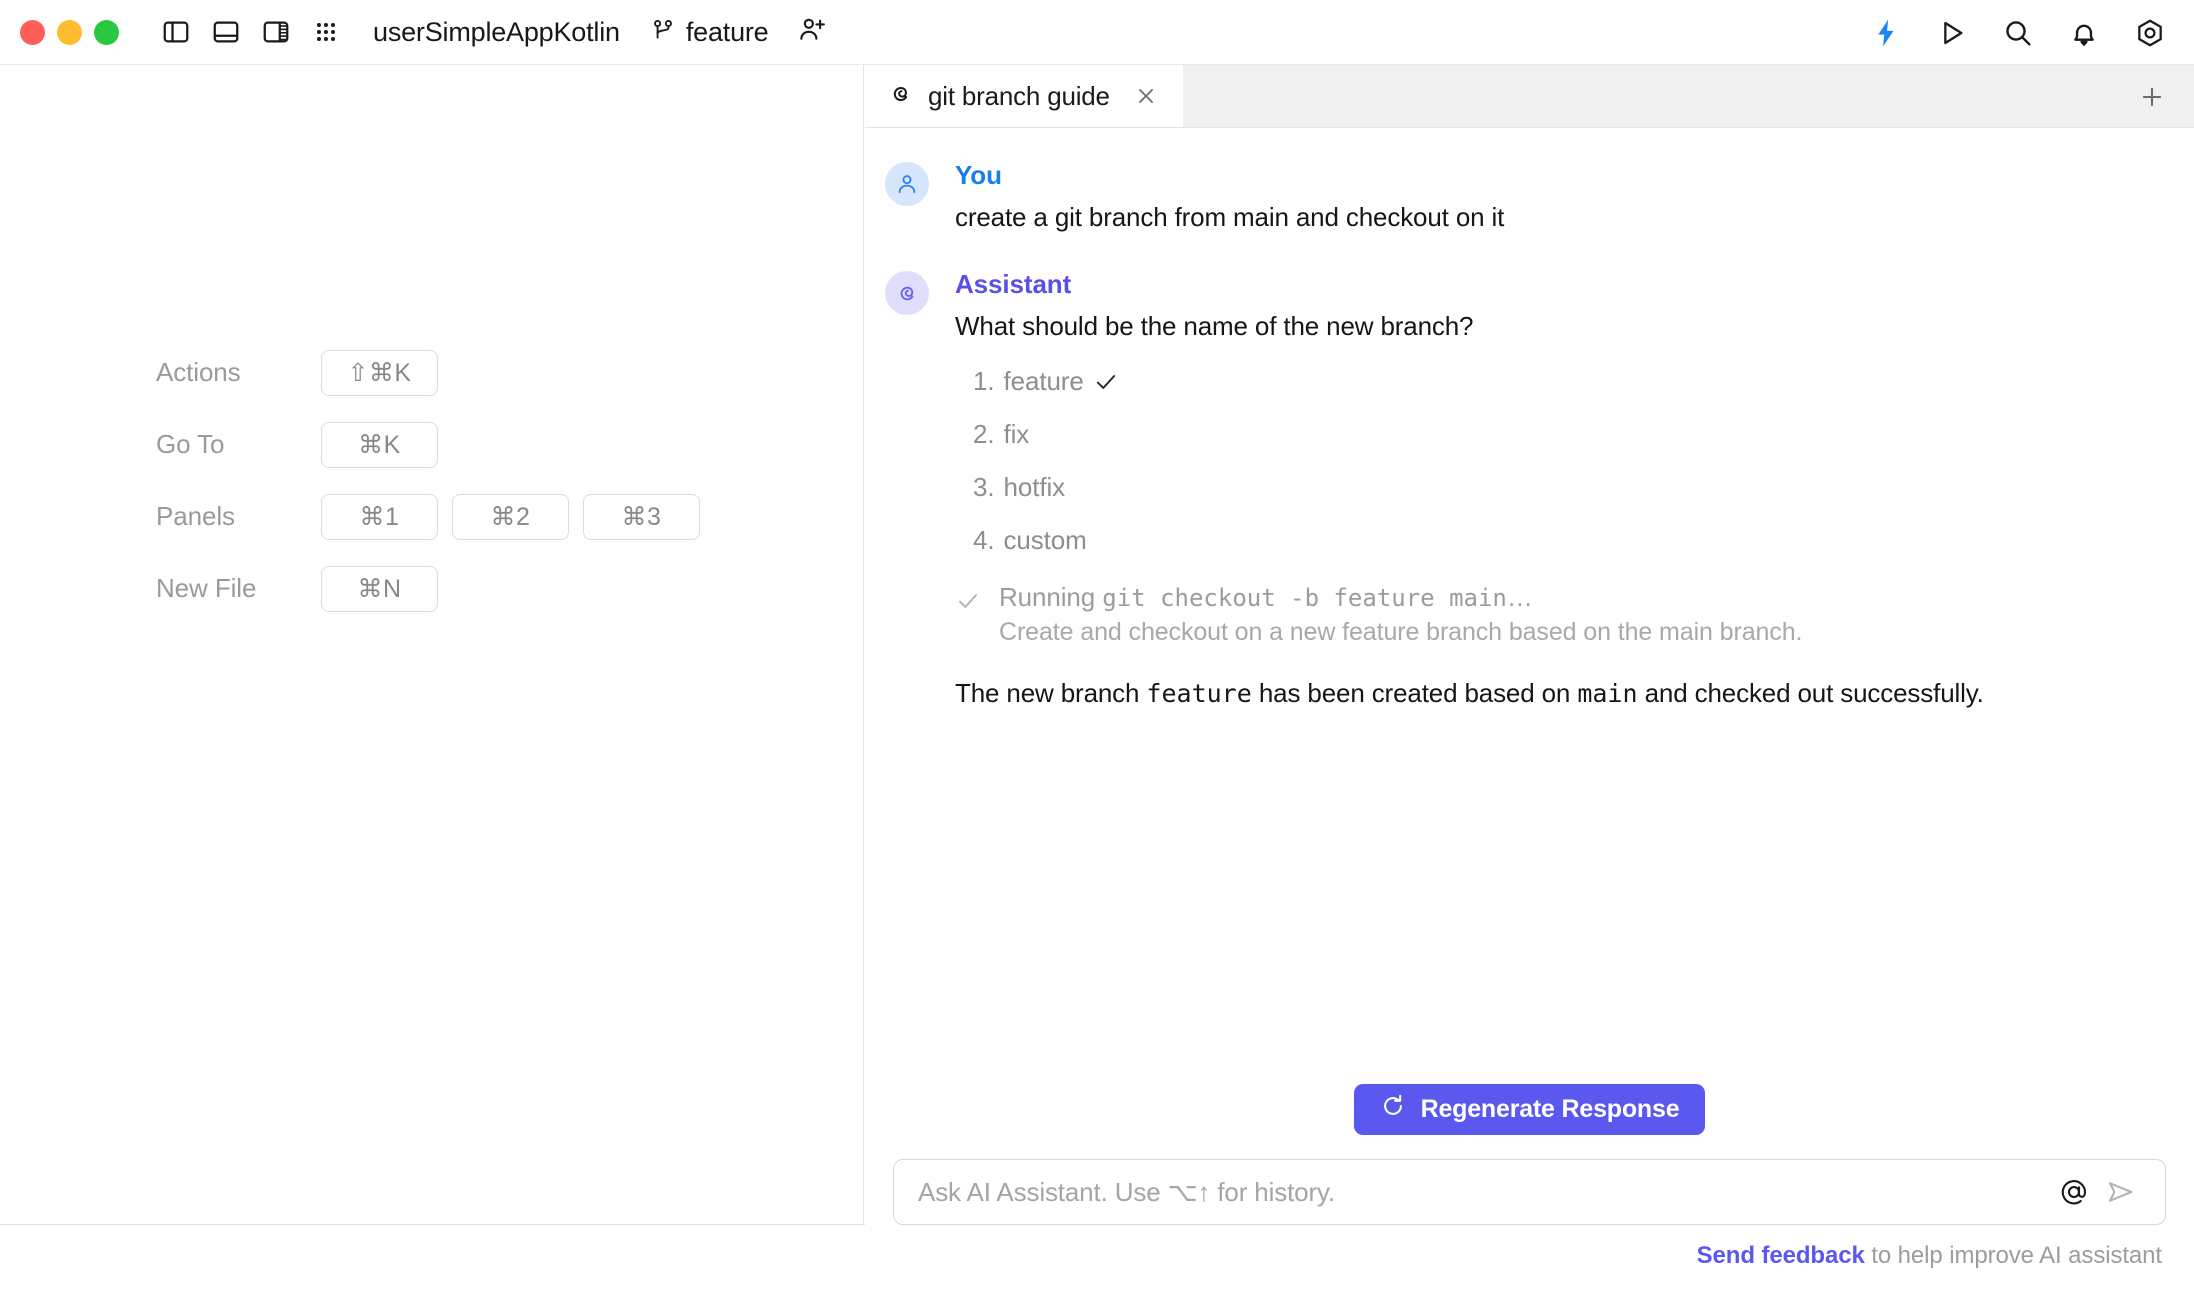 This screenshot has width=2194, height=1290. I want to click on shortcut-row-actions: Actions ⇧⌘K, so click(428, 372).